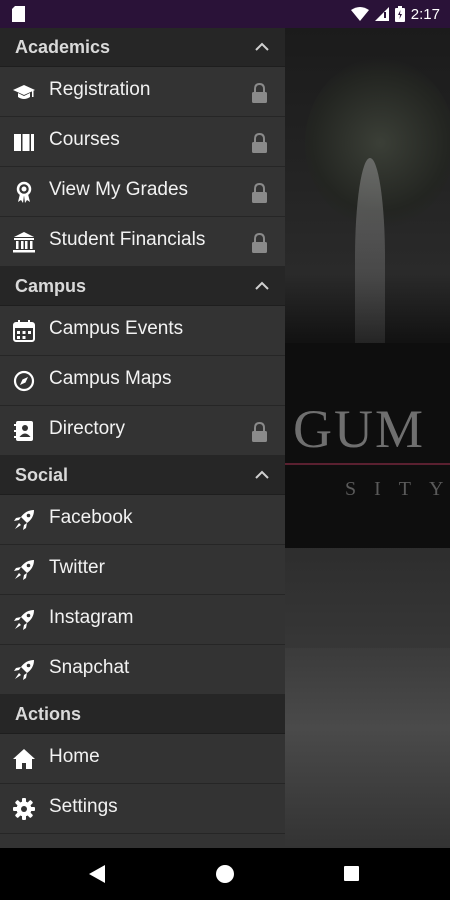 Image resolution: width=450 pixels, height=900 pixels. Describe the element at coordinates (18, 14) in the screenshot. I see `sim-card-icon` at that location.